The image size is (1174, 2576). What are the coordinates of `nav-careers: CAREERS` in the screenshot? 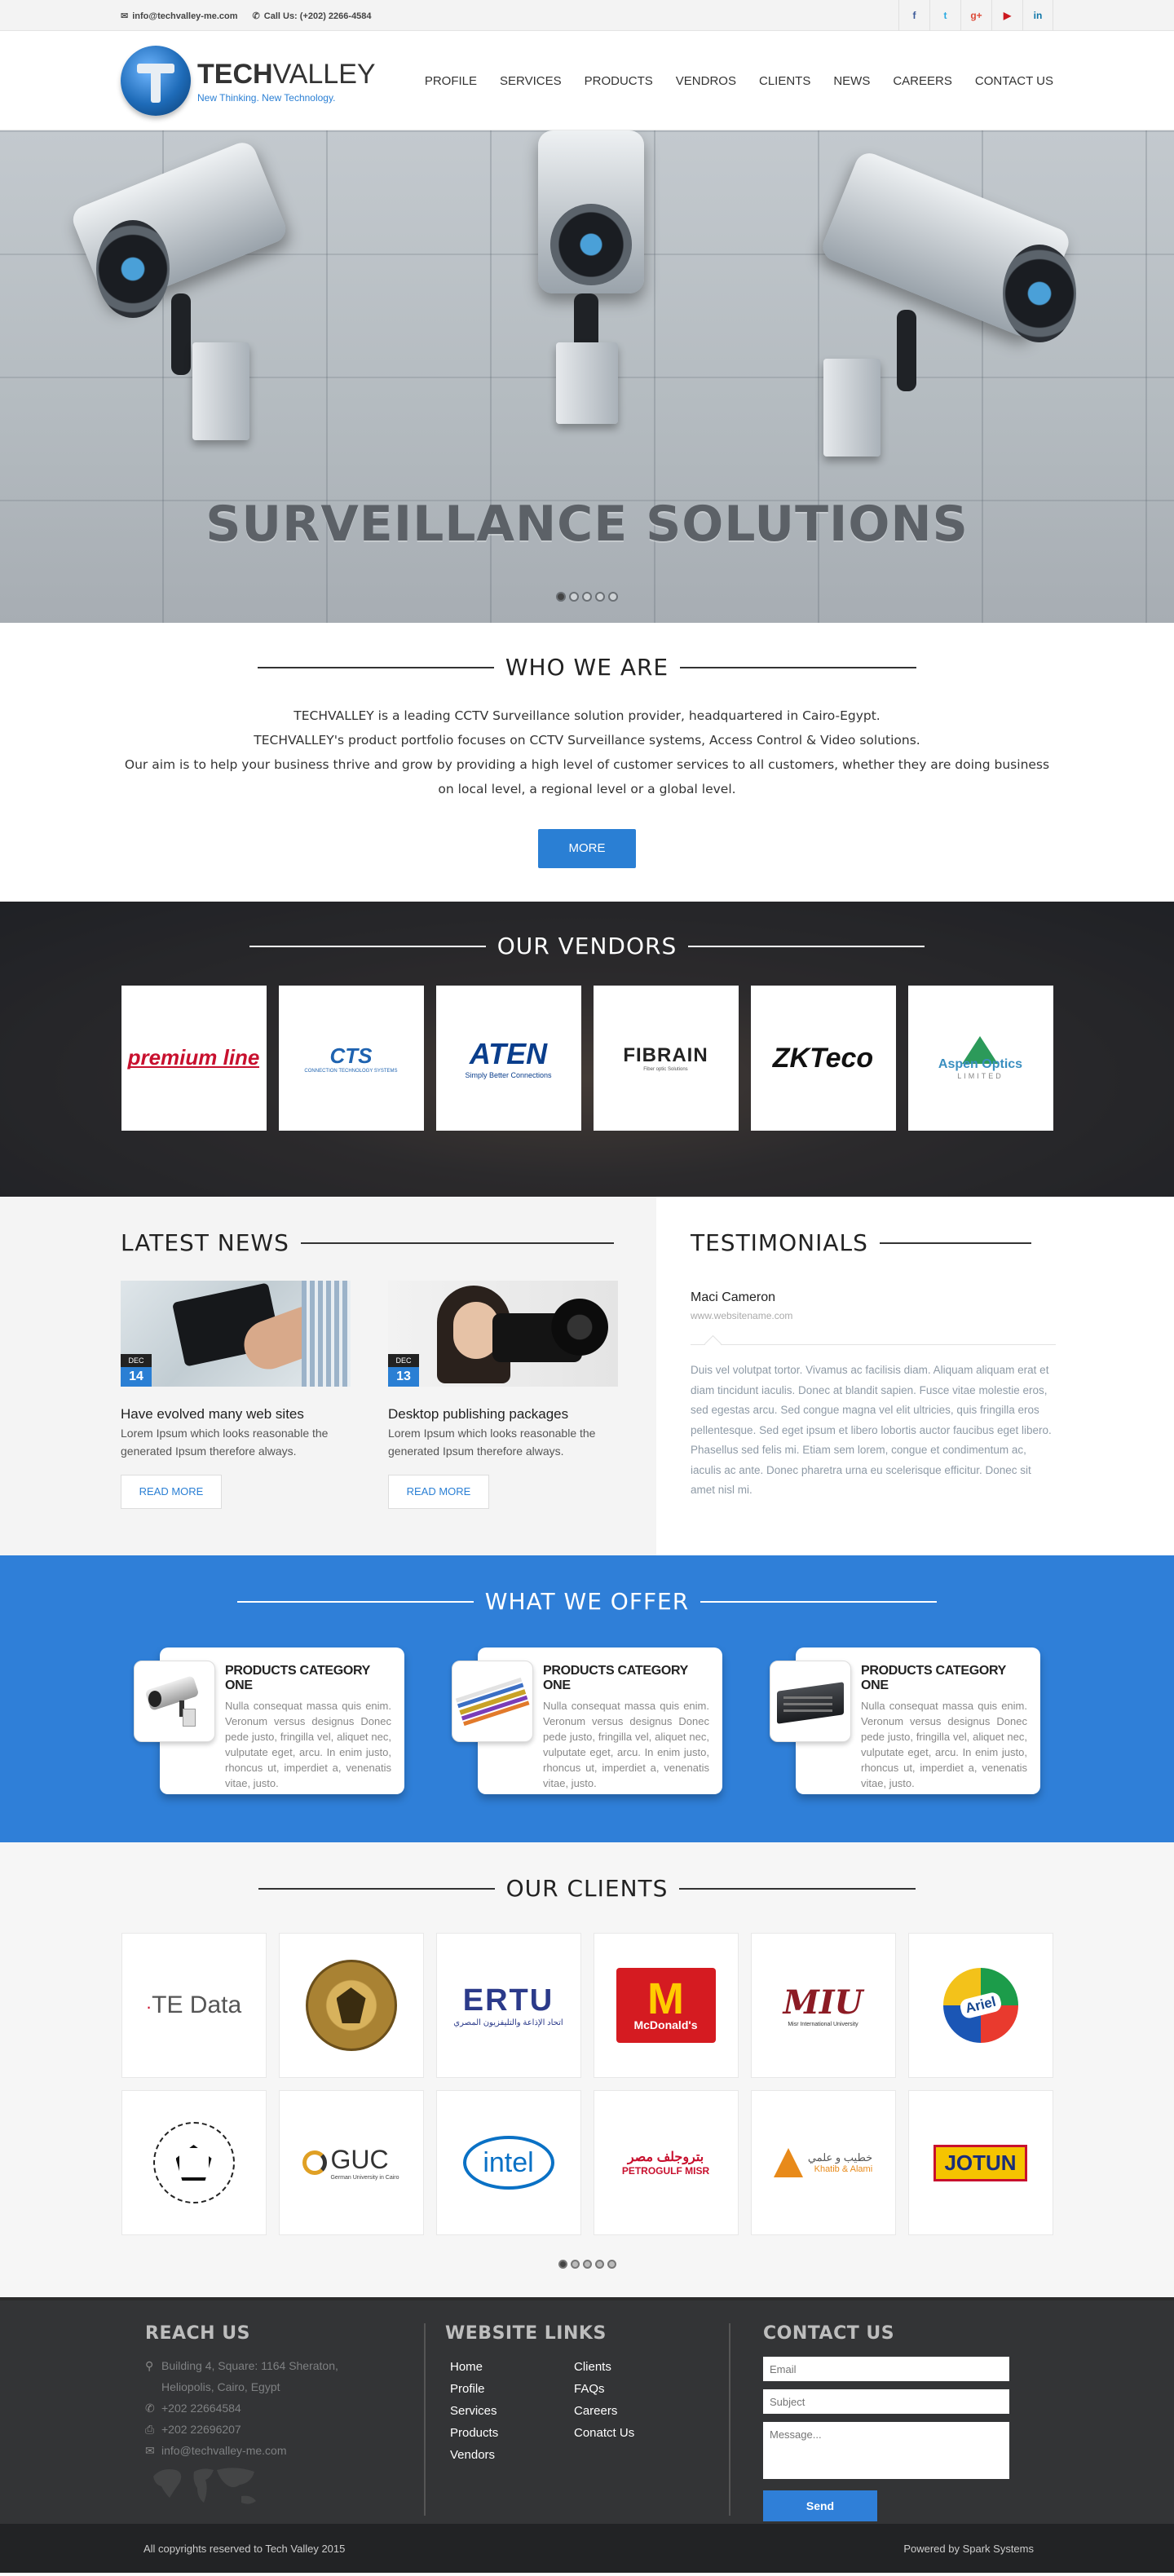 It's located at (923, 81).